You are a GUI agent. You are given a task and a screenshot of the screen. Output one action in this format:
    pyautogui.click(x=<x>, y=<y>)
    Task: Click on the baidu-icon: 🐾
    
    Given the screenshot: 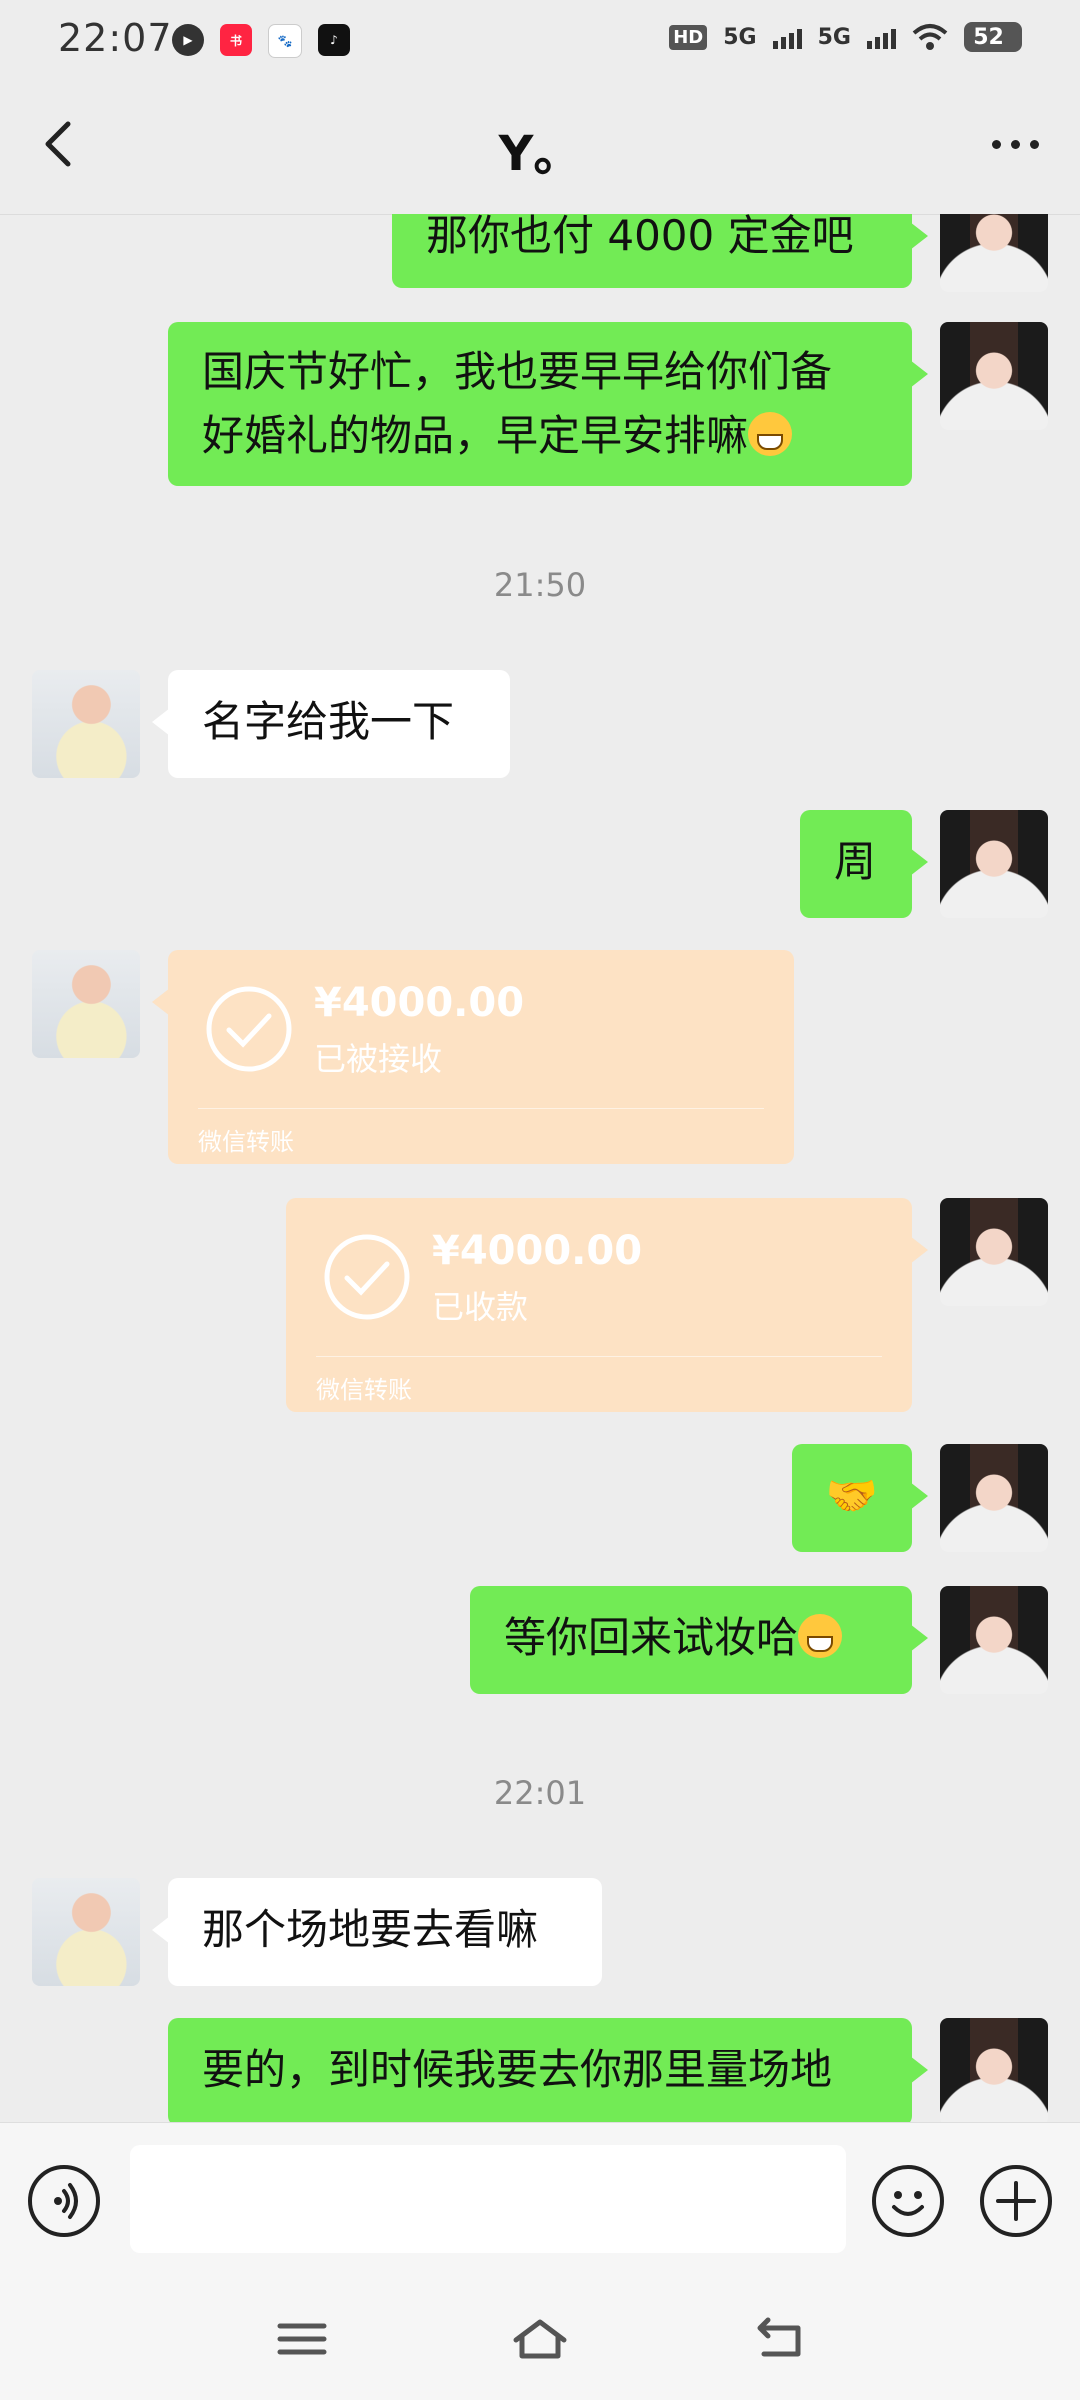 What is the action you would take?
    pyautogui.click(x=285, y=41)
    